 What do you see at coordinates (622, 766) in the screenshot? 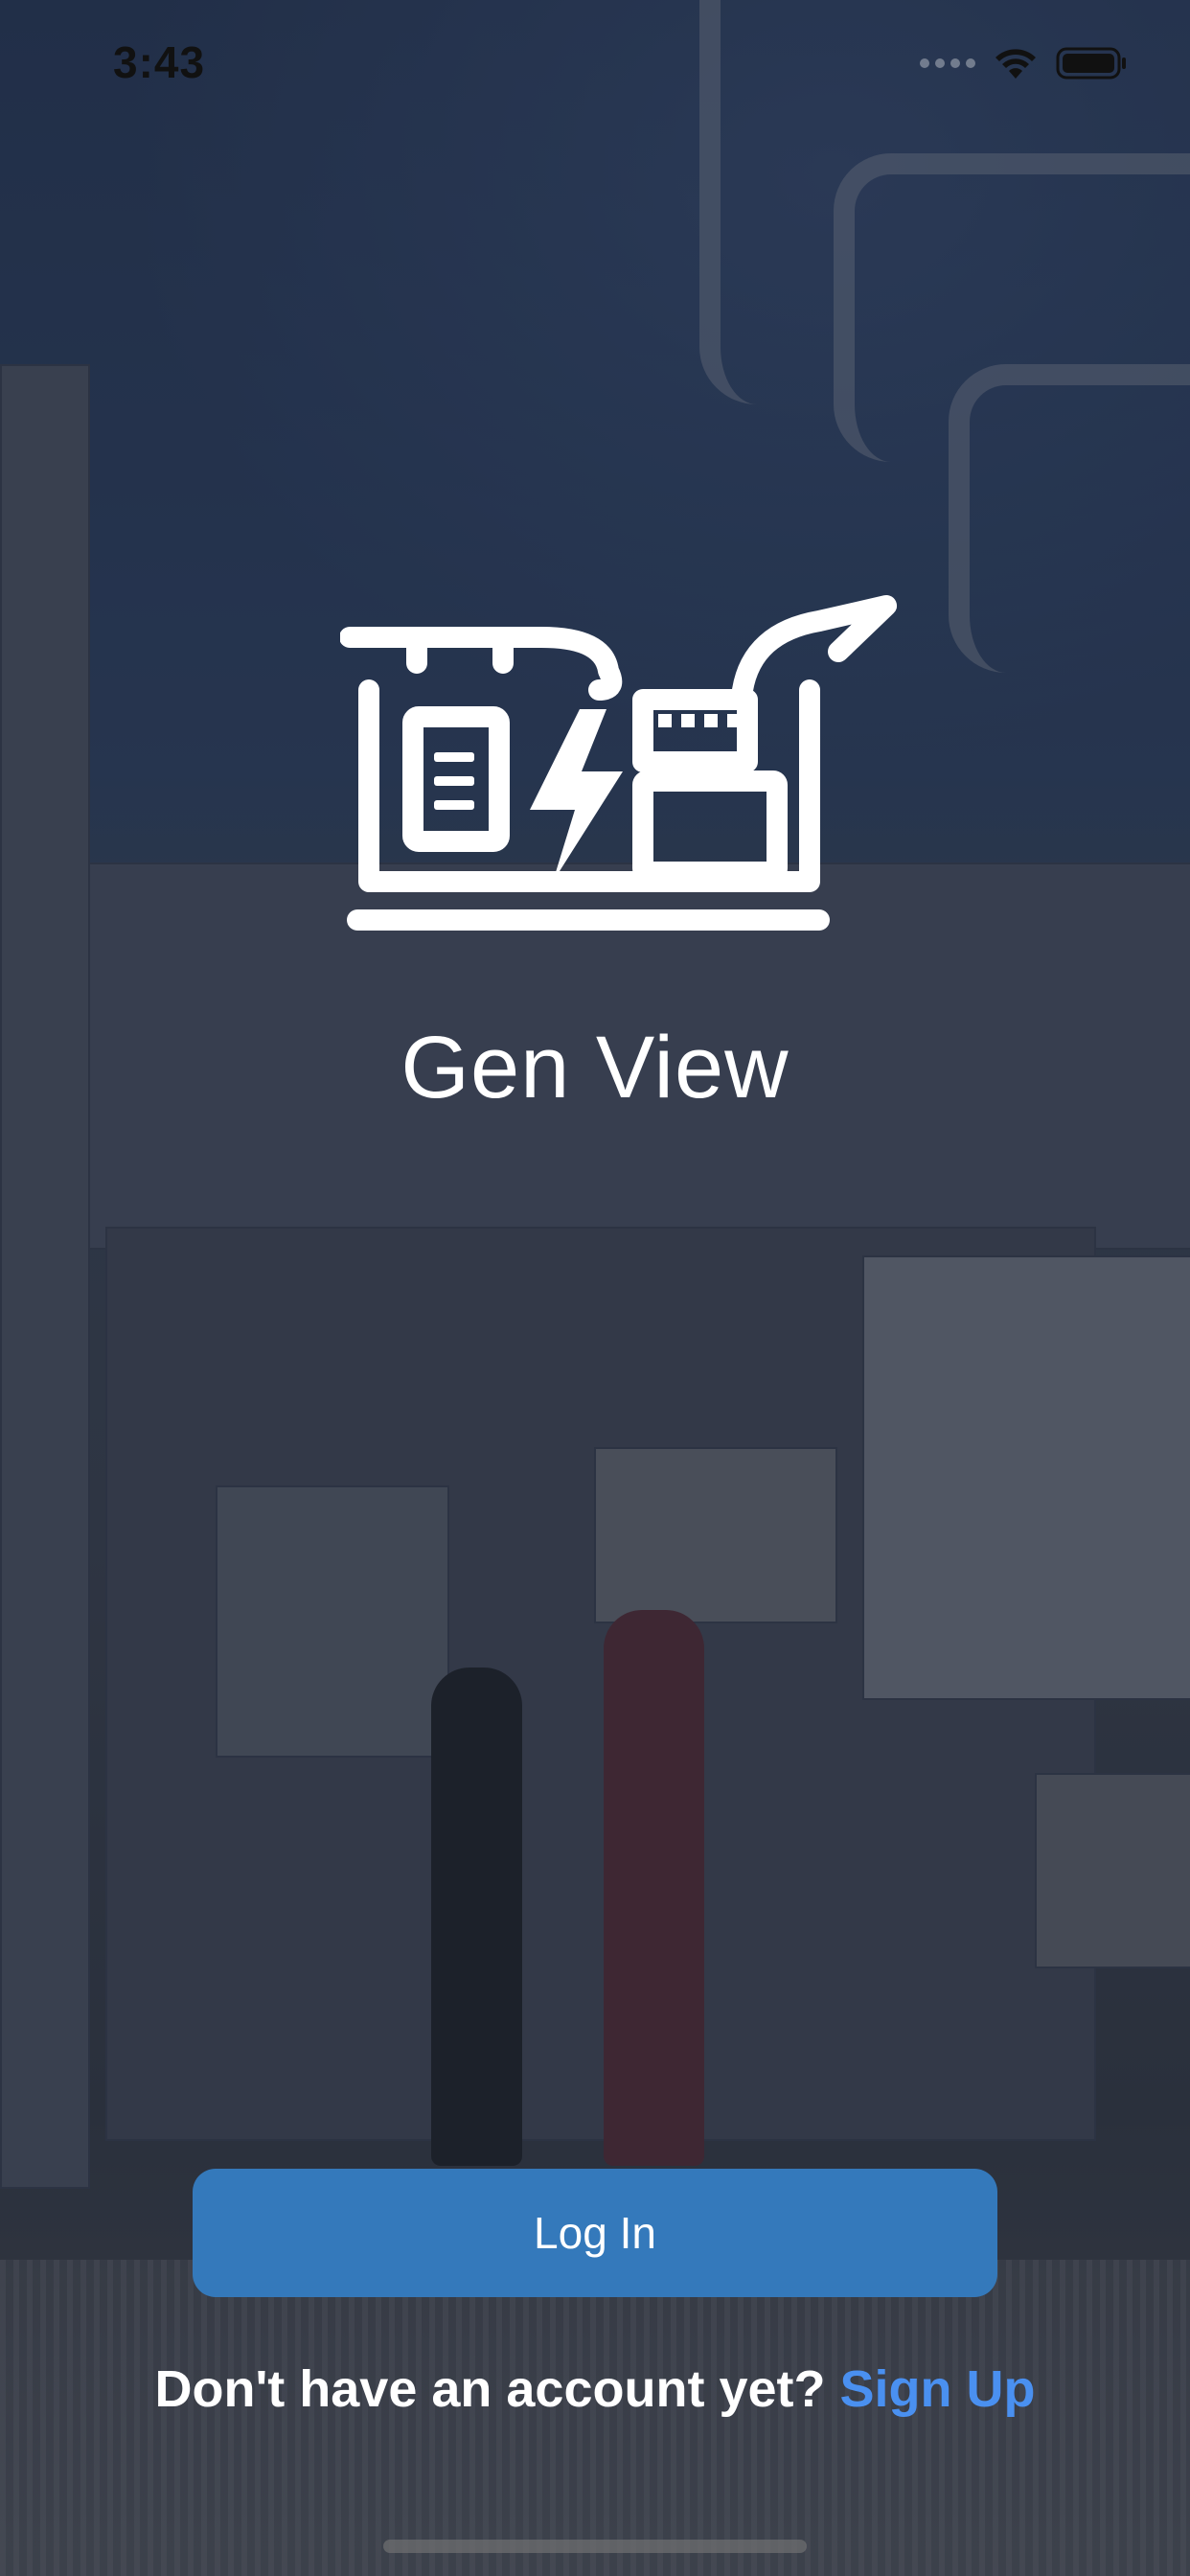
I see `generator-icon` at bounding box center [622, 766].